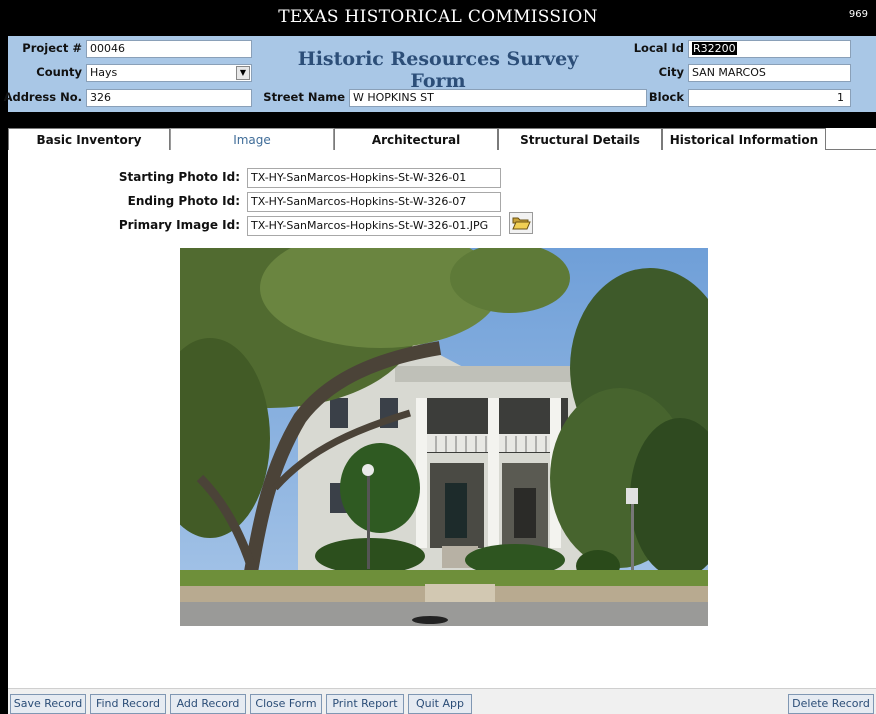  What do you see at coordinates (744, 139) in the screenshot?
I see `tab-historical-information: Historical Information` at bounding box center [744, 139].